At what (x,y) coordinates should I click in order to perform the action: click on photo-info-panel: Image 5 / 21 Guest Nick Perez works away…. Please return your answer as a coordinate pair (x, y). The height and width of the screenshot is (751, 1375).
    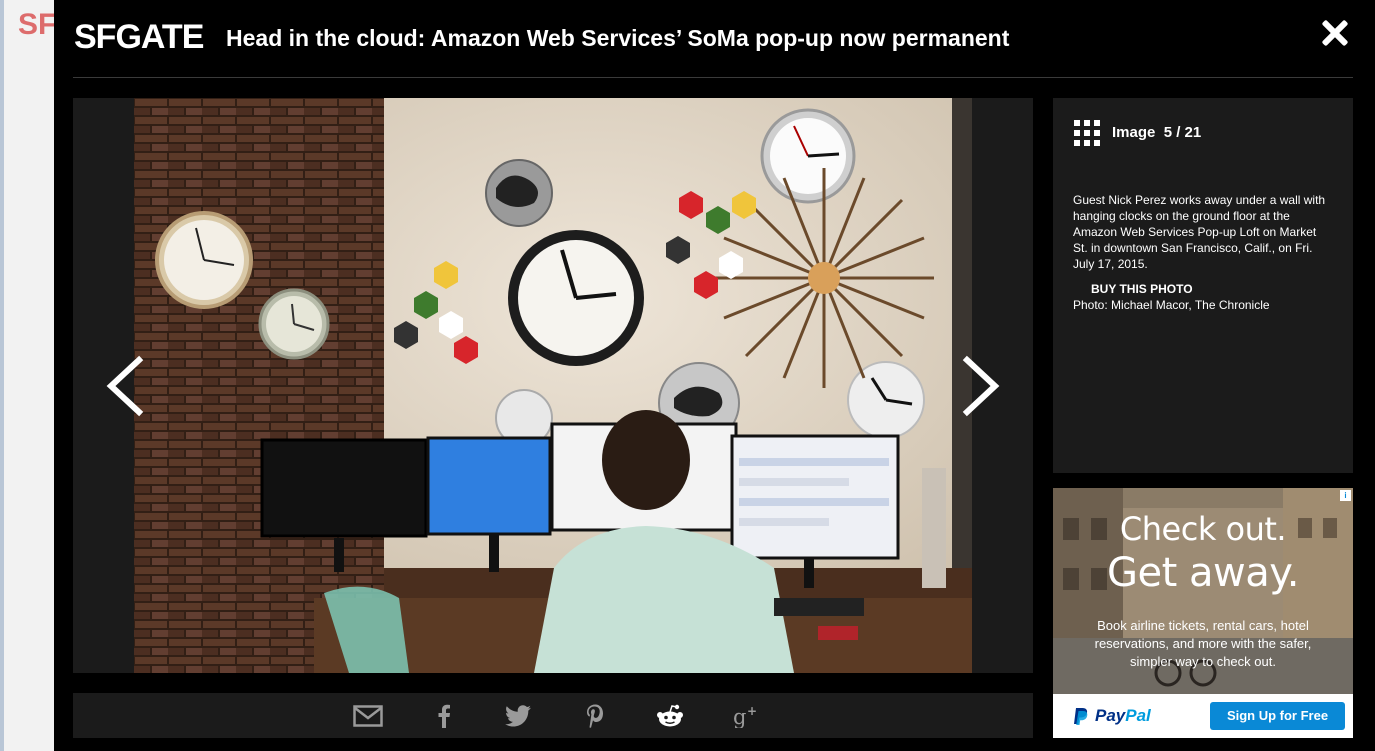
    Looking at the image, I should click on (1203, 285).